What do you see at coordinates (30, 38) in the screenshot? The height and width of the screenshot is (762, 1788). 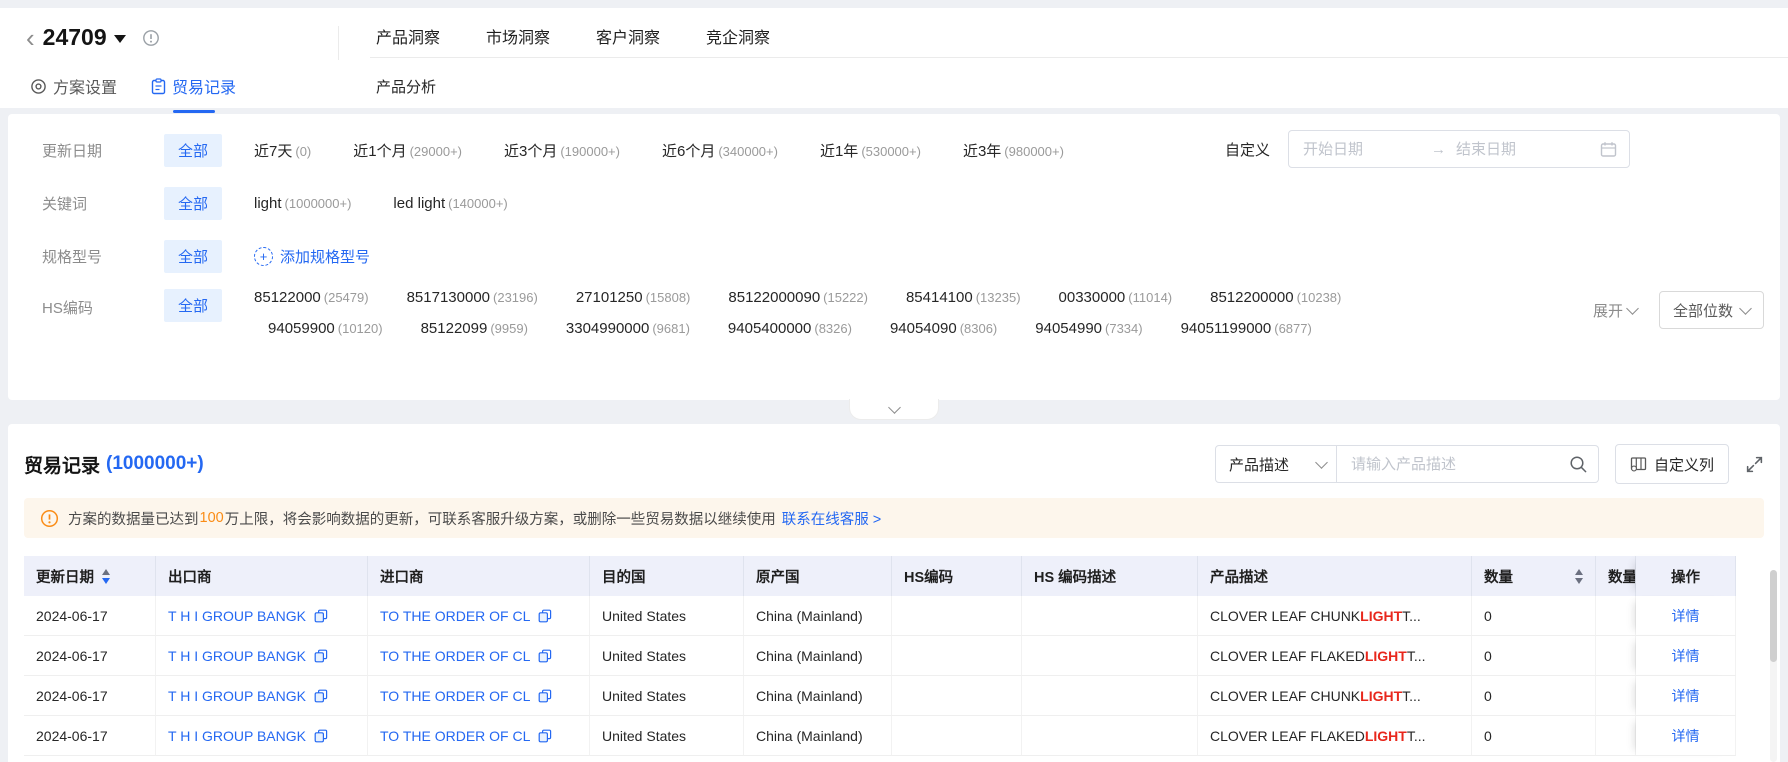 I see `back-icon: ‹` at bounding box center [30, 38].